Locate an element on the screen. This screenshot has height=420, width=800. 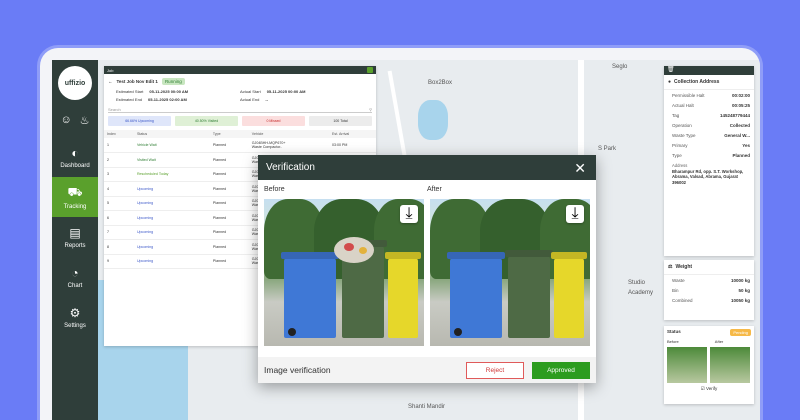
status-panel: Status Pending Before After ☑ Verify is located at coordinates (709, 365).